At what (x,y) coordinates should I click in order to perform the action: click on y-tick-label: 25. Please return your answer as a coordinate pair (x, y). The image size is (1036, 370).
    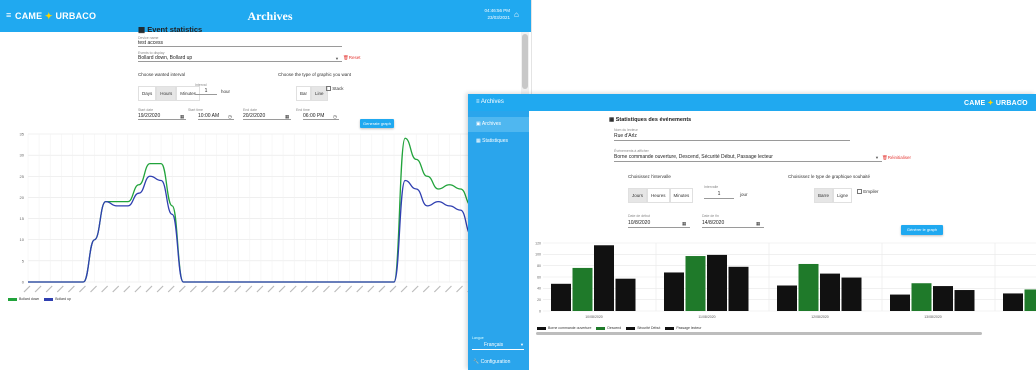
    Looking at the image, I should click on (22, 176).